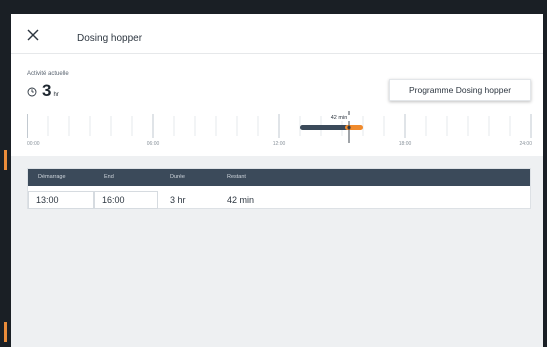  I want to click on activity-label: Activité actuelle, so click(48, 74).